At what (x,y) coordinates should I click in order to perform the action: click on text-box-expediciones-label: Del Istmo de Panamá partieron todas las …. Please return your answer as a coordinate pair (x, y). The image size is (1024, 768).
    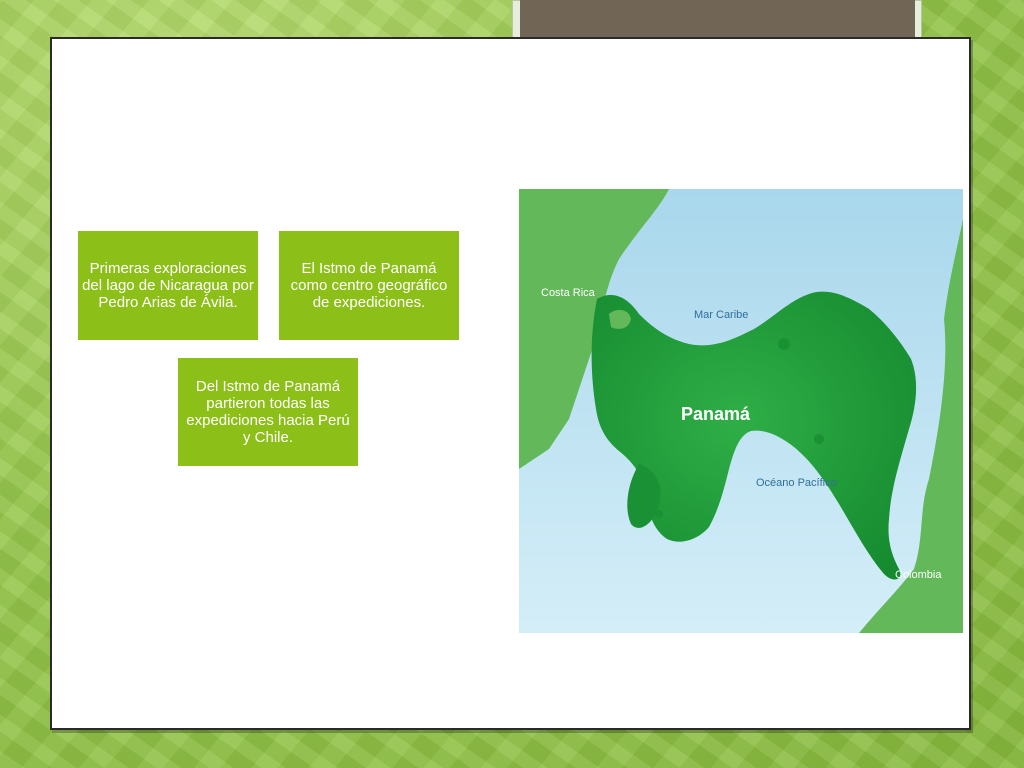
    Looking at the image, I should click on (268, 412).